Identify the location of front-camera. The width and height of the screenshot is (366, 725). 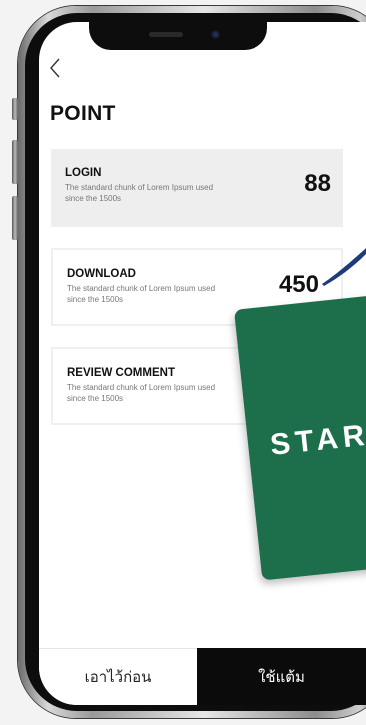
(215, 34).